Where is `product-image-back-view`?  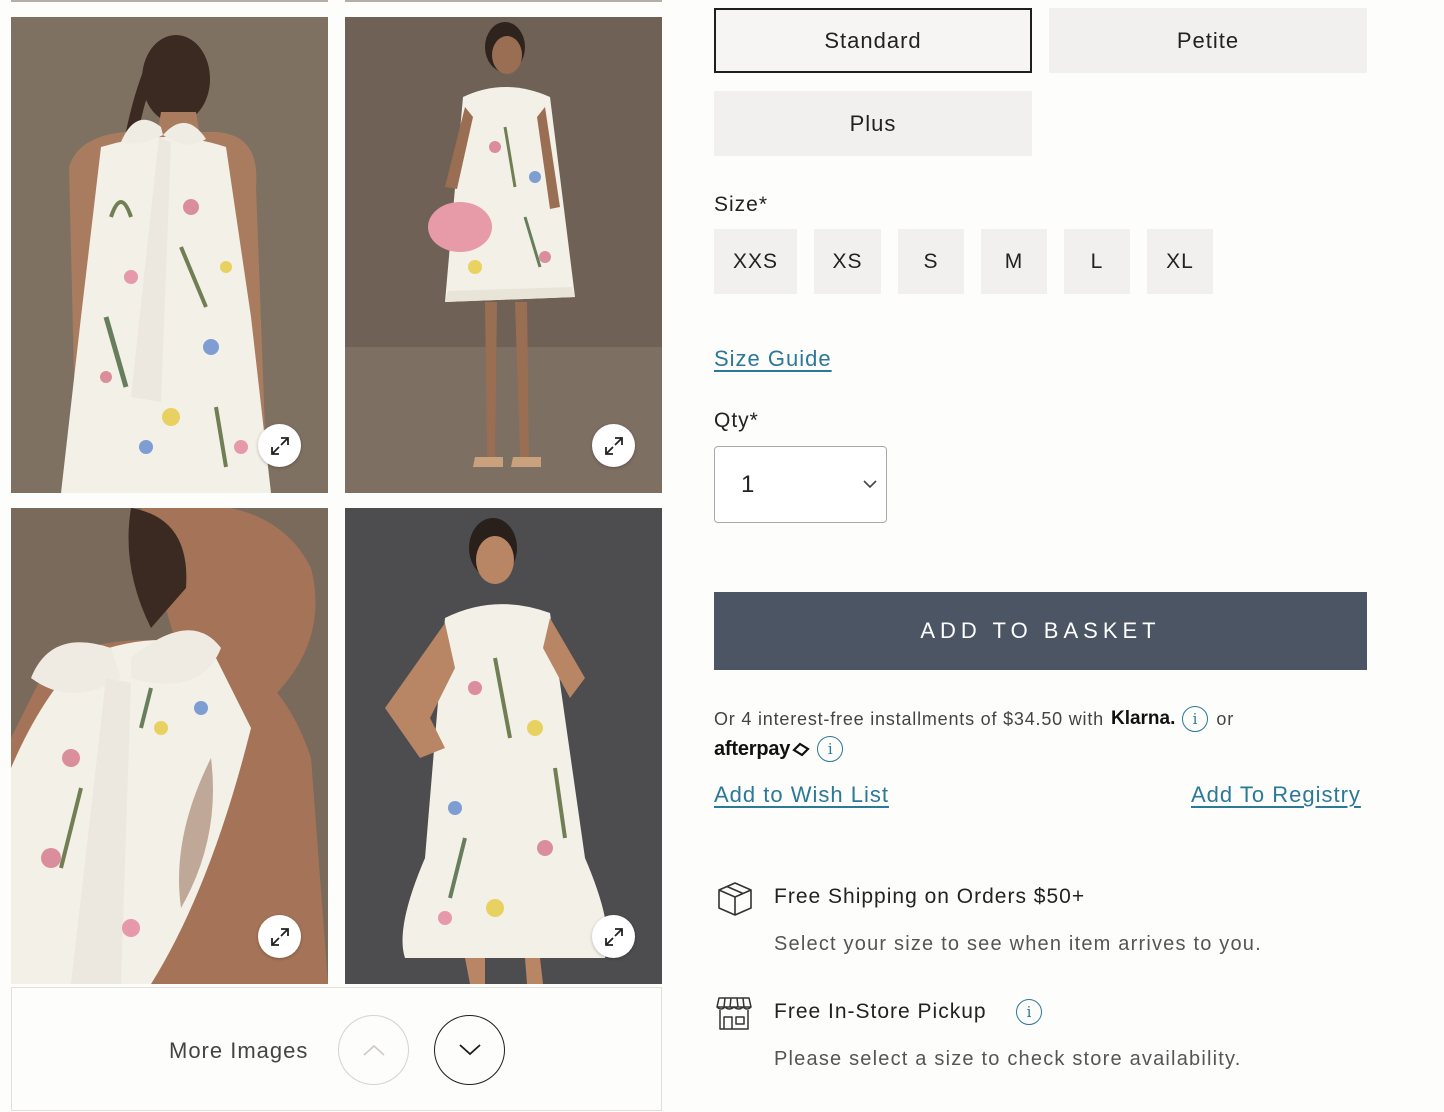 product-image-back-view is located at coordinates (169, 255).